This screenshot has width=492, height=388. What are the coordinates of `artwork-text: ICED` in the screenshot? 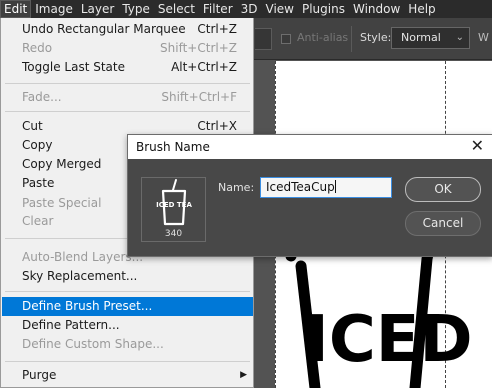 It's located at (389, 340).